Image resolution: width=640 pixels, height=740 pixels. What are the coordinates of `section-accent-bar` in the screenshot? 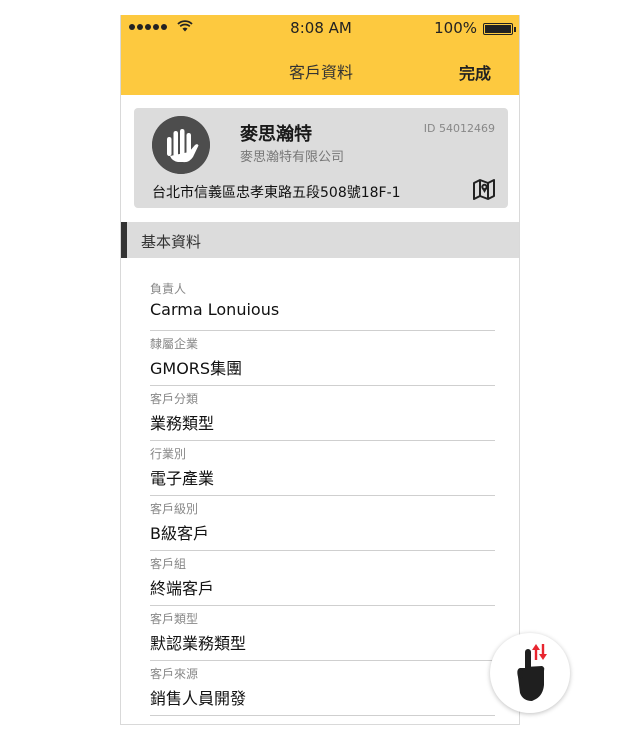 It's located at (124, 240).